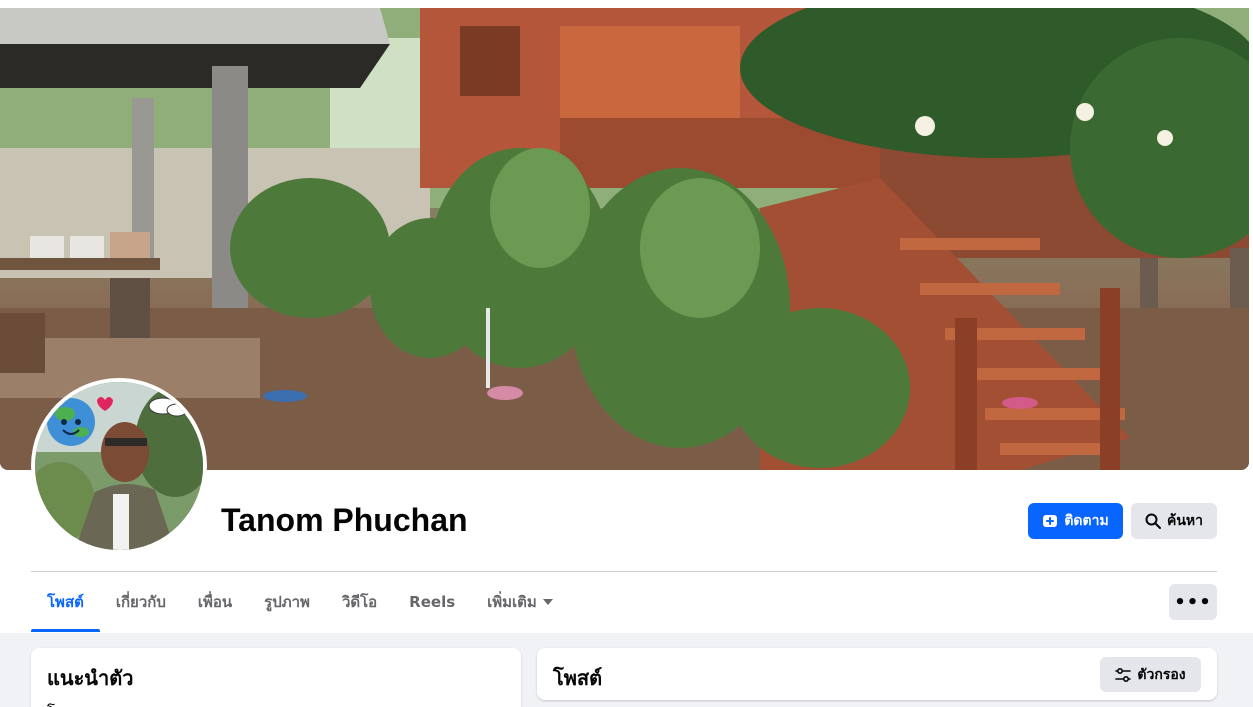 The image size is (1253, 707). I want to click on tab-label: วิดีโอ, so click(359, 602).